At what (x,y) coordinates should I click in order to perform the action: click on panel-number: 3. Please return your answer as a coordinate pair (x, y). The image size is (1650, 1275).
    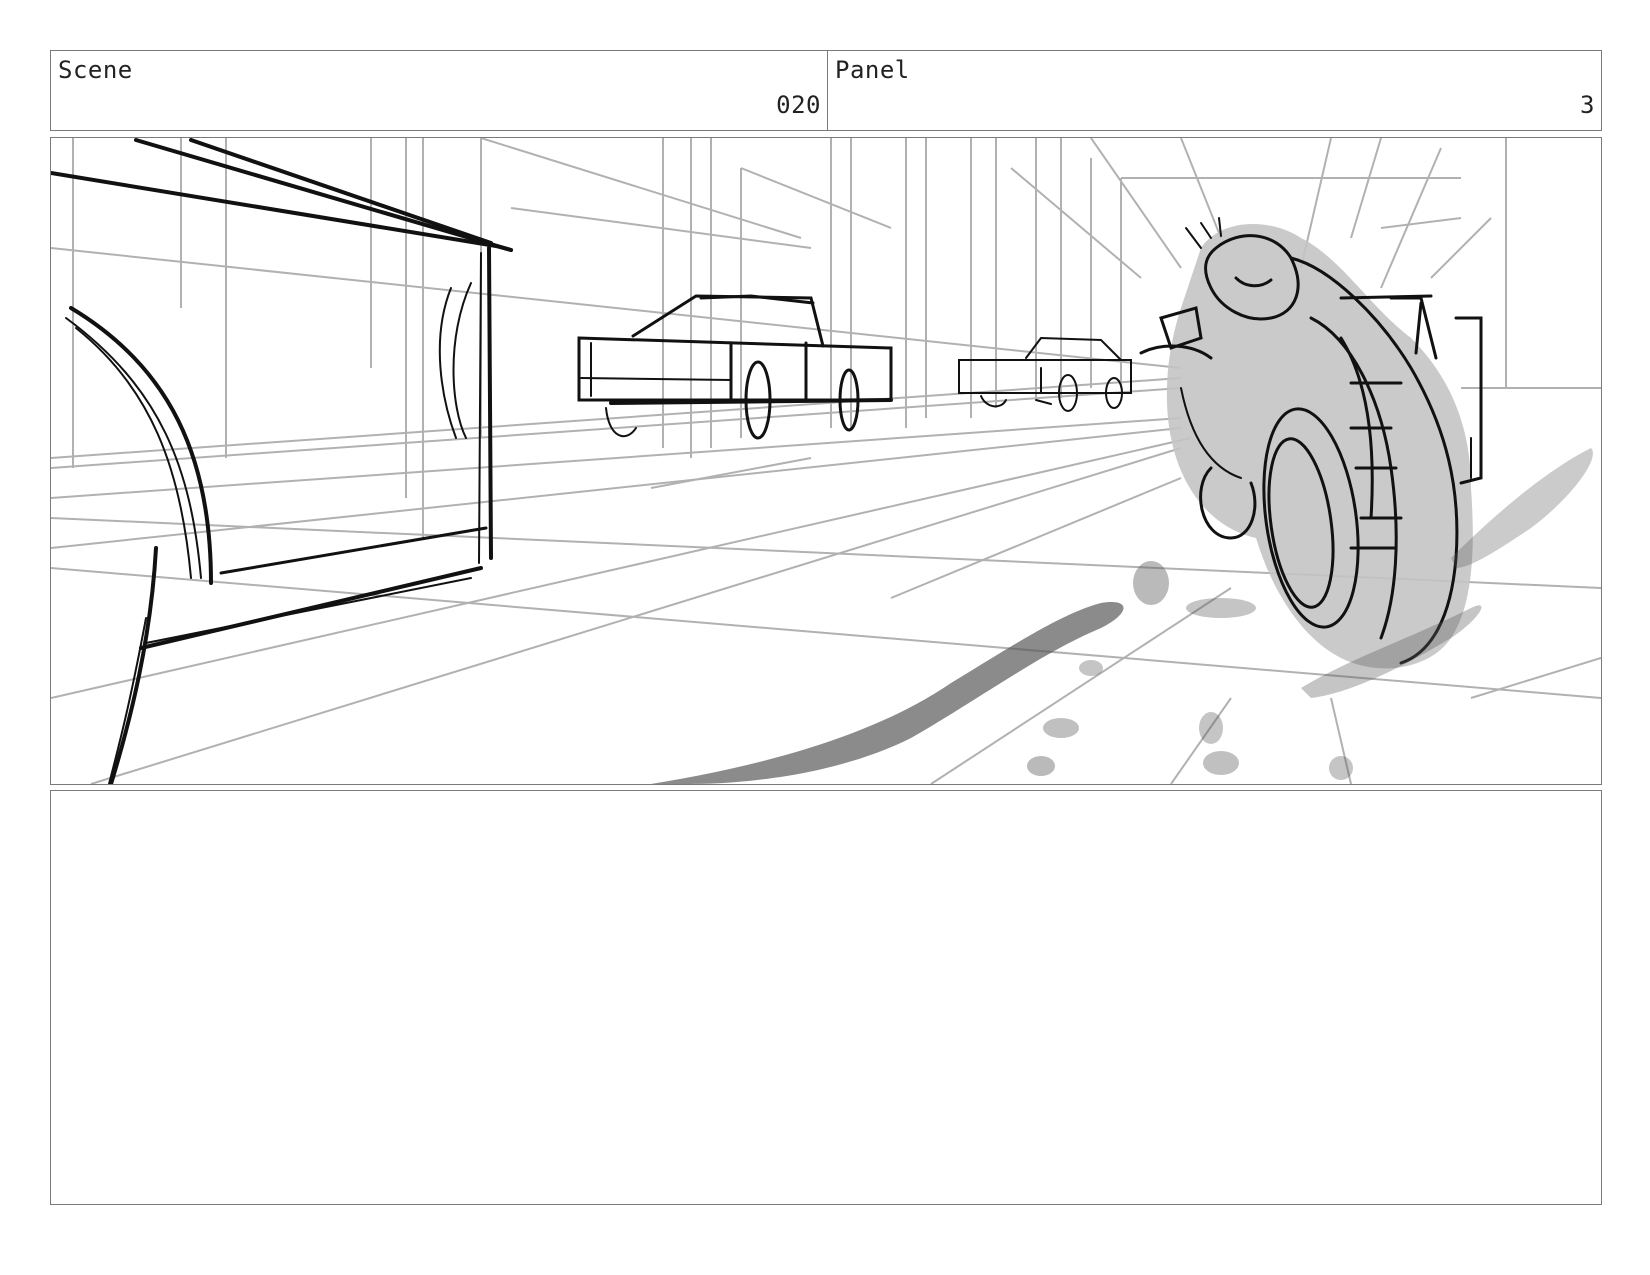
    Looking at the image, I should click on (1587, 105).